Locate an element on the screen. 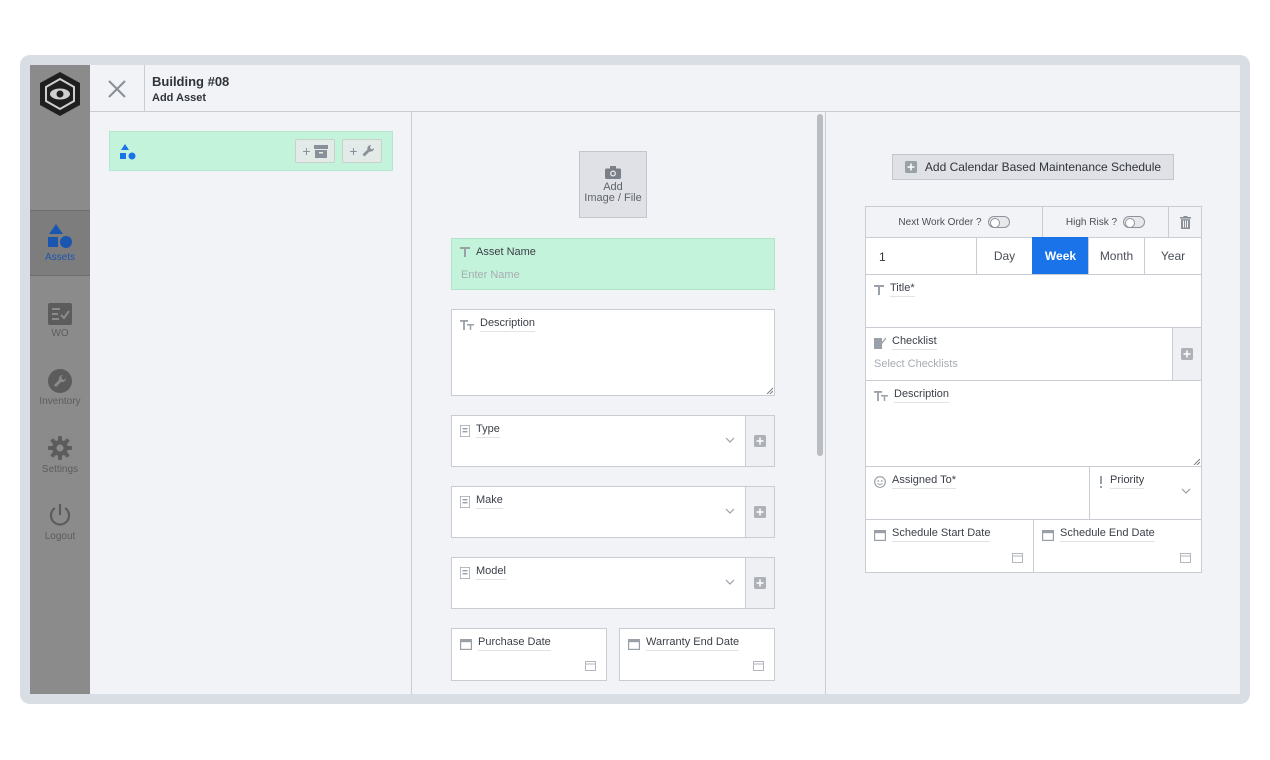 The image size is (1270, 760). add-type-button is located at coordinates (760, 441).